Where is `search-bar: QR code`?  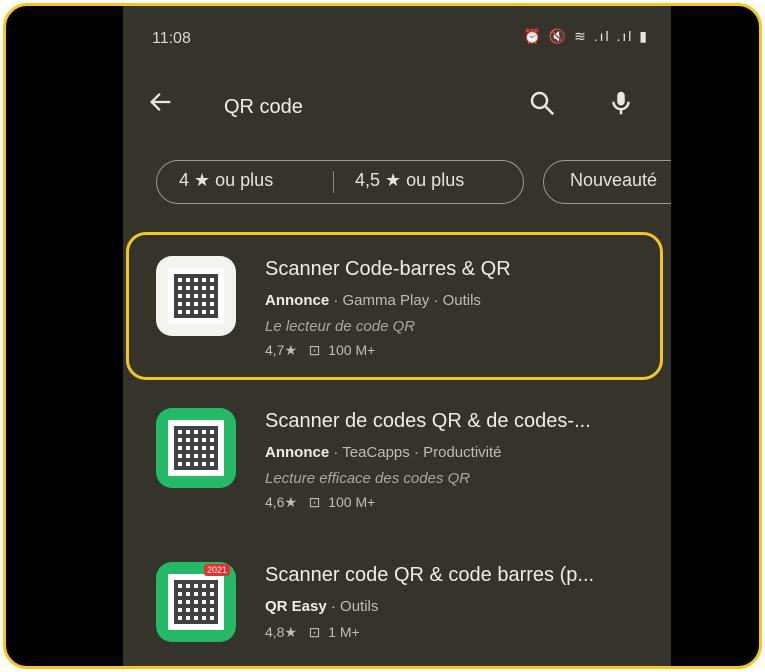 search-bar: QR code is located at coordinates (397, 106).